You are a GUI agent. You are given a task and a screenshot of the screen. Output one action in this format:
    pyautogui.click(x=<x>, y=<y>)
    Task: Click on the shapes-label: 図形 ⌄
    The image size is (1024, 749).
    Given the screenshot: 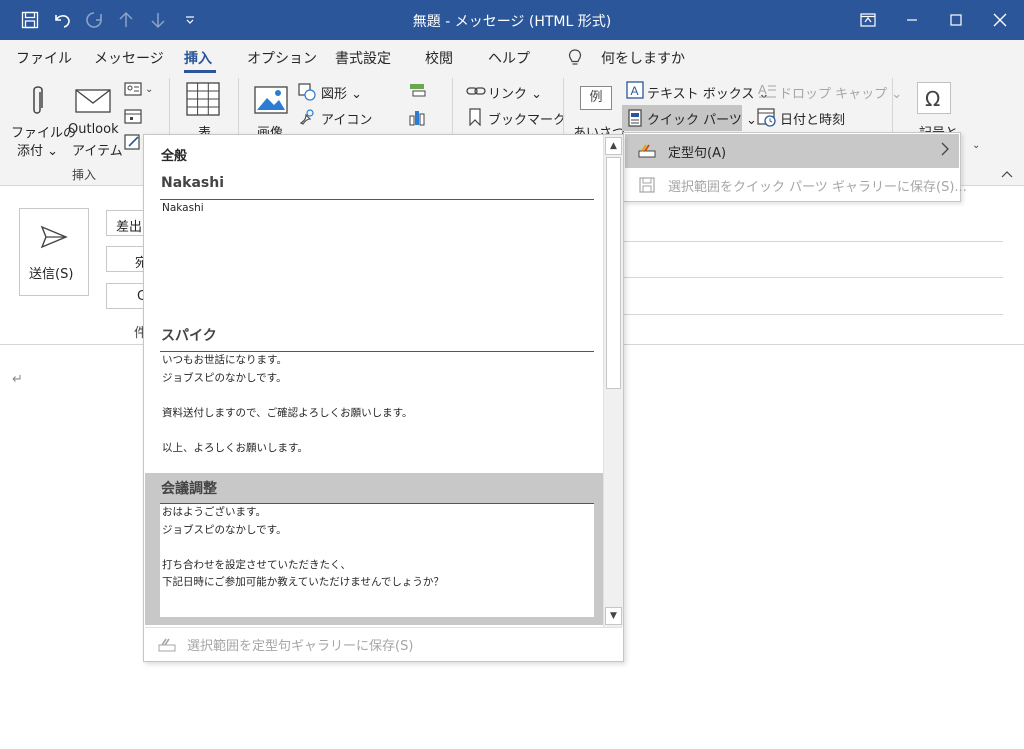 What is the action you would take?
    pyautogui.click(x=341, y=92)
    